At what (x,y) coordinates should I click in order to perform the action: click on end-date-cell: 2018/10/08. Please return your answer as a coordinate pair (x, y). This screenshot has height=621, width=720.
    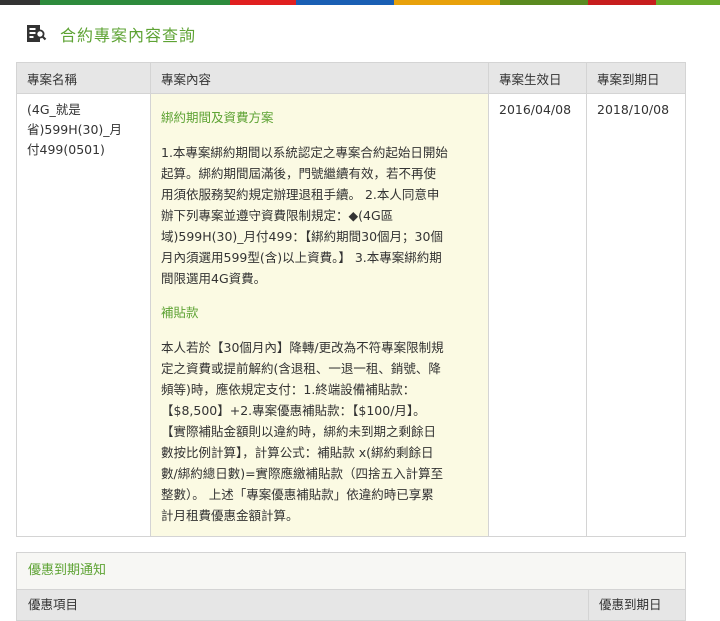
    Looking at the image, I should click on (636, 315).